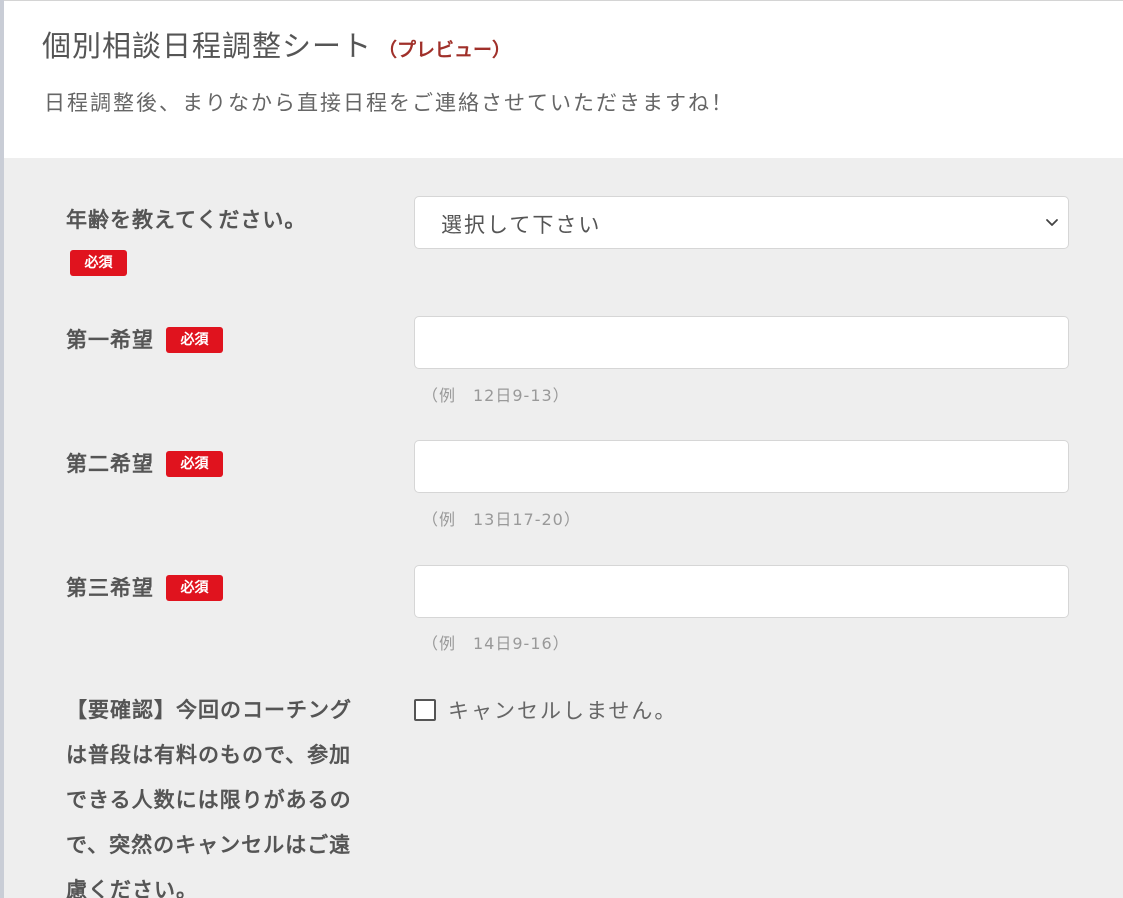  I want to click on second-choice-label-row: 第二希望 必須, so click(144, 463).